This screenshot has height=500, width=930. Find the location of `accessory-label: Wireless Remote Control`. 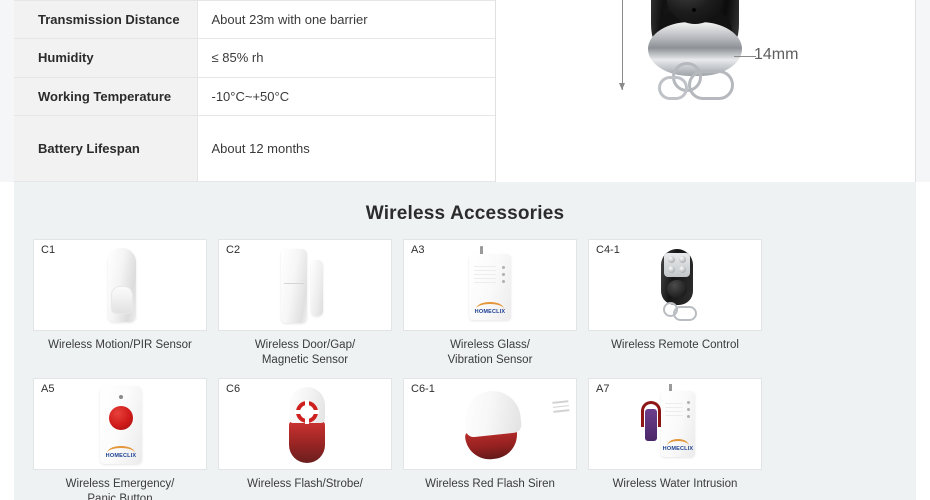

accessory-label: Wireless Remote Control is located at coordinates (675, 345).